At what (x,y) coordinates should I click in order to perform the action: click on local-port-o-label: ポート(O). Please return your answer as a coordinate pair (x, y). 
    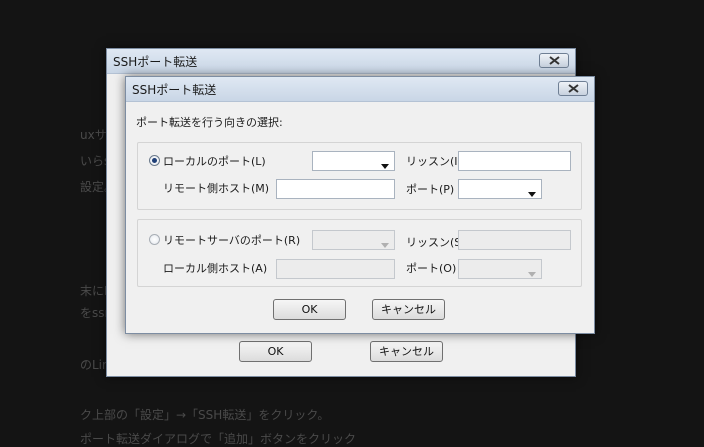
    Looking at the image, I should click on (431, 268).